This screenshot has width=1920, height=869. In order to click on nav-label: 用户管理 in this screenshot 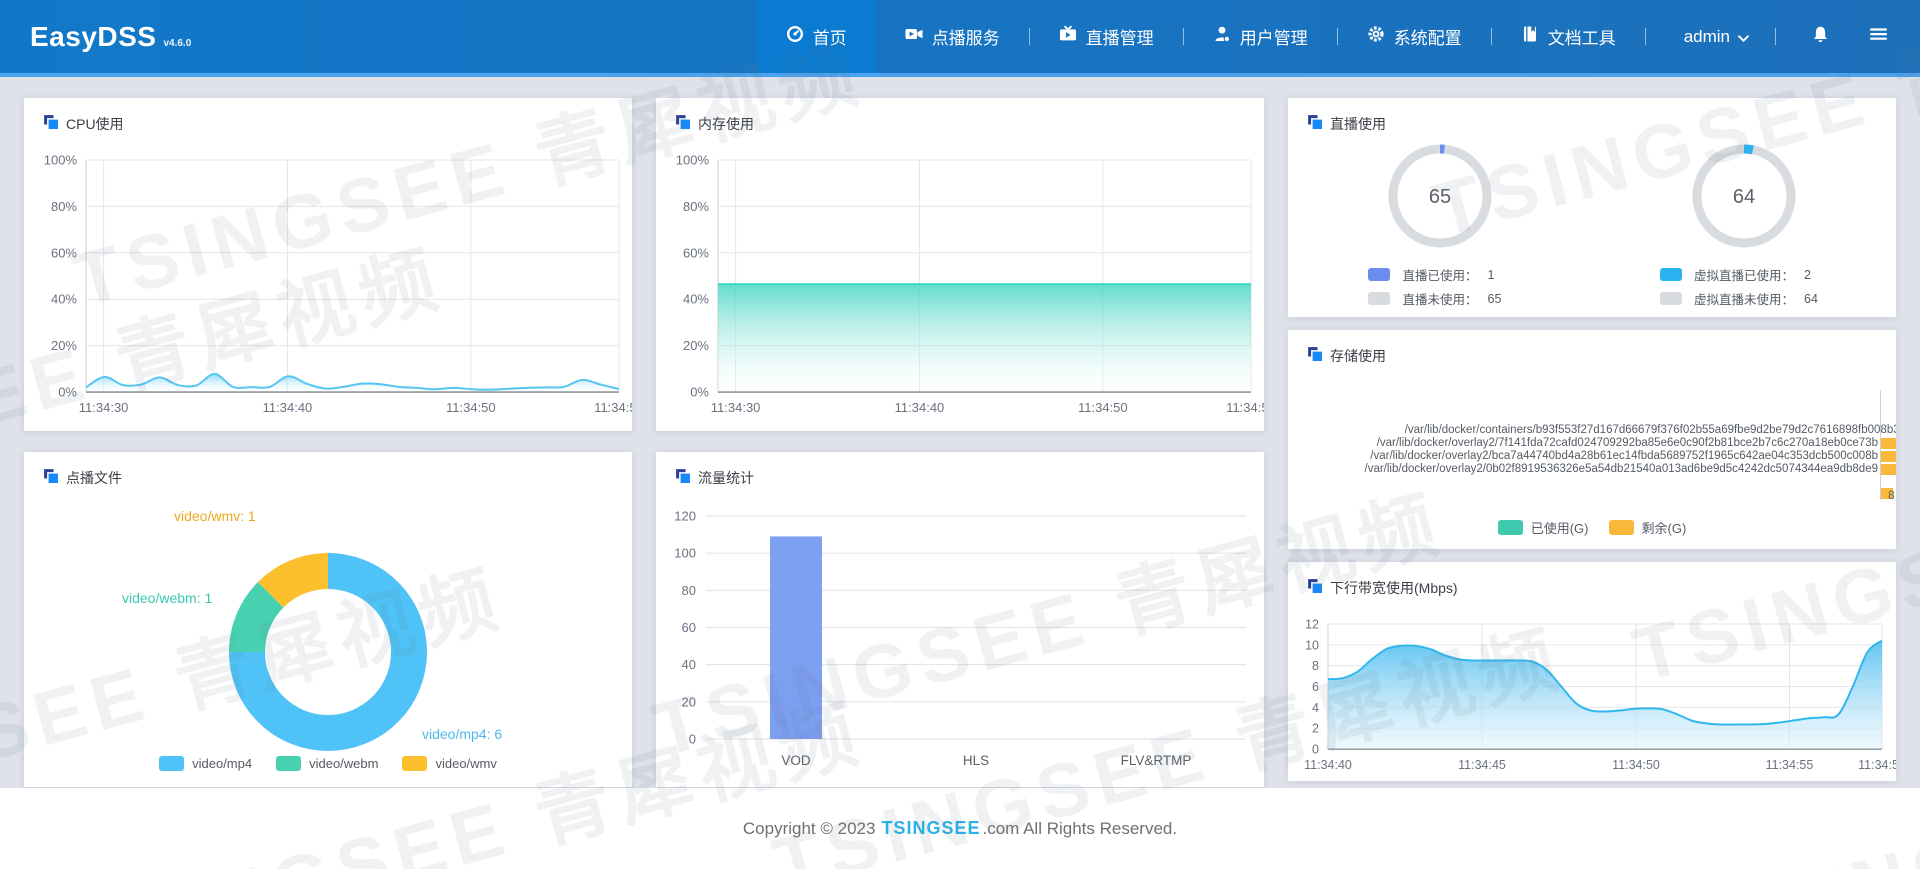, I will do `click(1273, 38)`.